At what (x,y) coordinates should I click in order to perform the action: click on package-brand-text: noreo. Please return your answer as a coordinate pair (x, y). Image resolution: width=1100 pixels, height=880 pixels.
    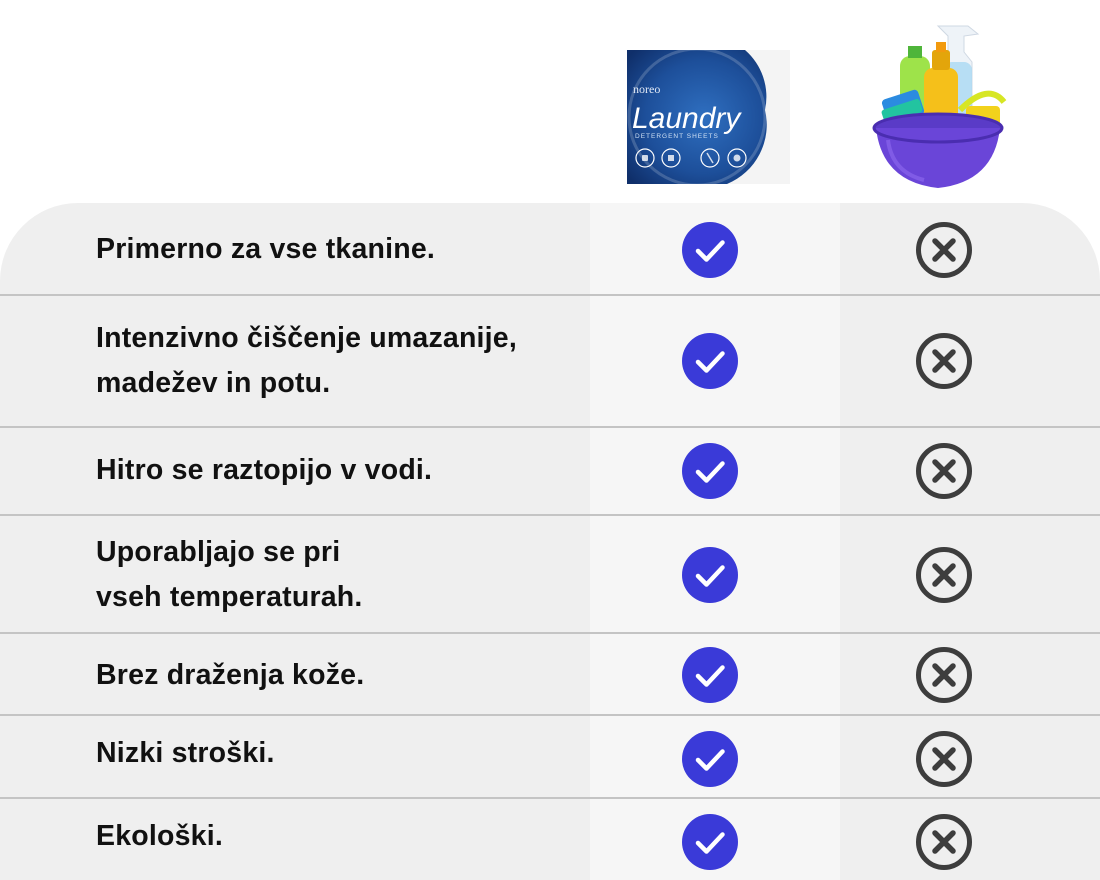
    Looking at the image, I should click on (646, 89).